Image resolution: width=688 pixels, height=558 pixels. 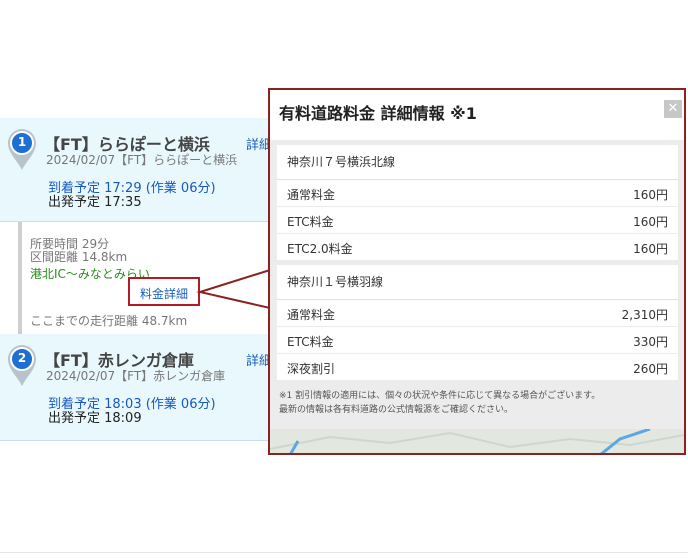 I want to click on fee-row: 深夜割引 260円, so click(x=477, y=367).